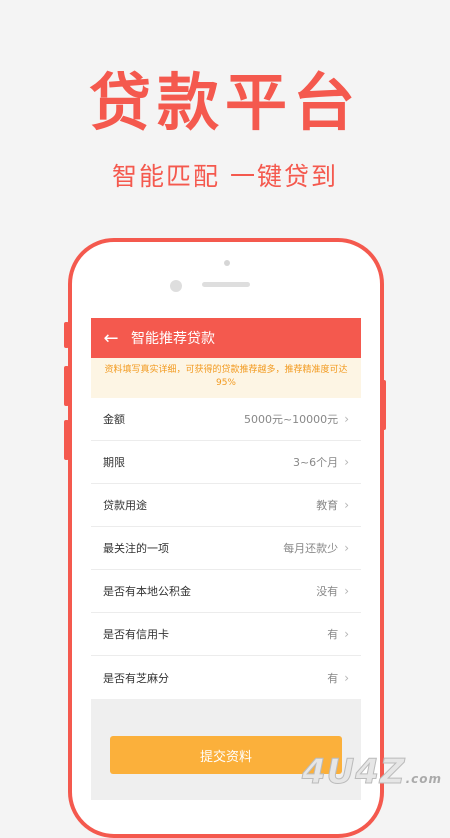 This screenshot has height=838, width=450. Describe the element at coordinates (224, 102) in the screenshot. I see `hero-title: 贷款平台` at that location.